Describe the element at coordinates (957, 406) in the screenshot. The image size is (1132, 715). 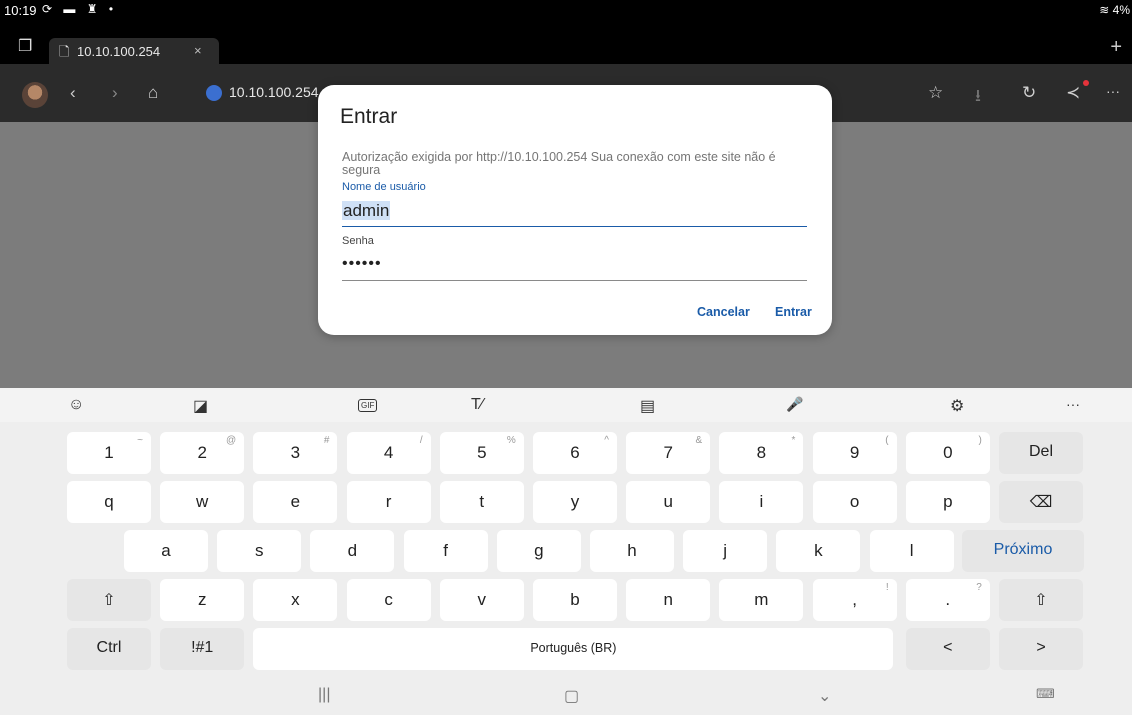
I see `settings-icon: ⚙` at that location.